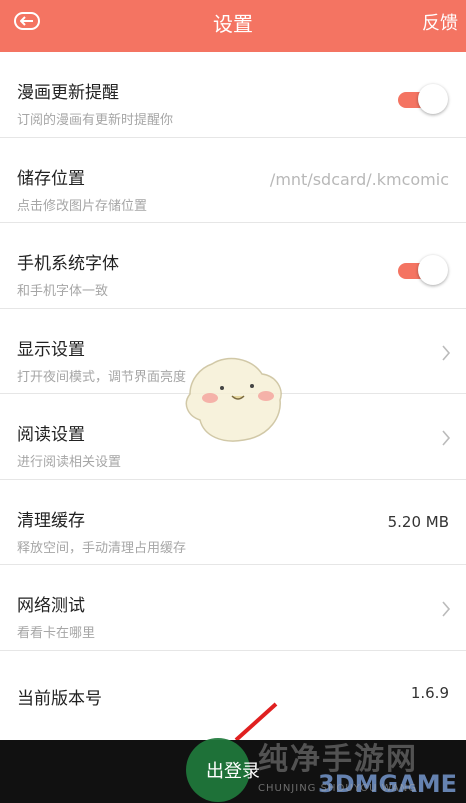 Image resolution: width=466 pixels, height=803 pixels. I want to click on app-header: 设置 反馈, so click(233, 26).